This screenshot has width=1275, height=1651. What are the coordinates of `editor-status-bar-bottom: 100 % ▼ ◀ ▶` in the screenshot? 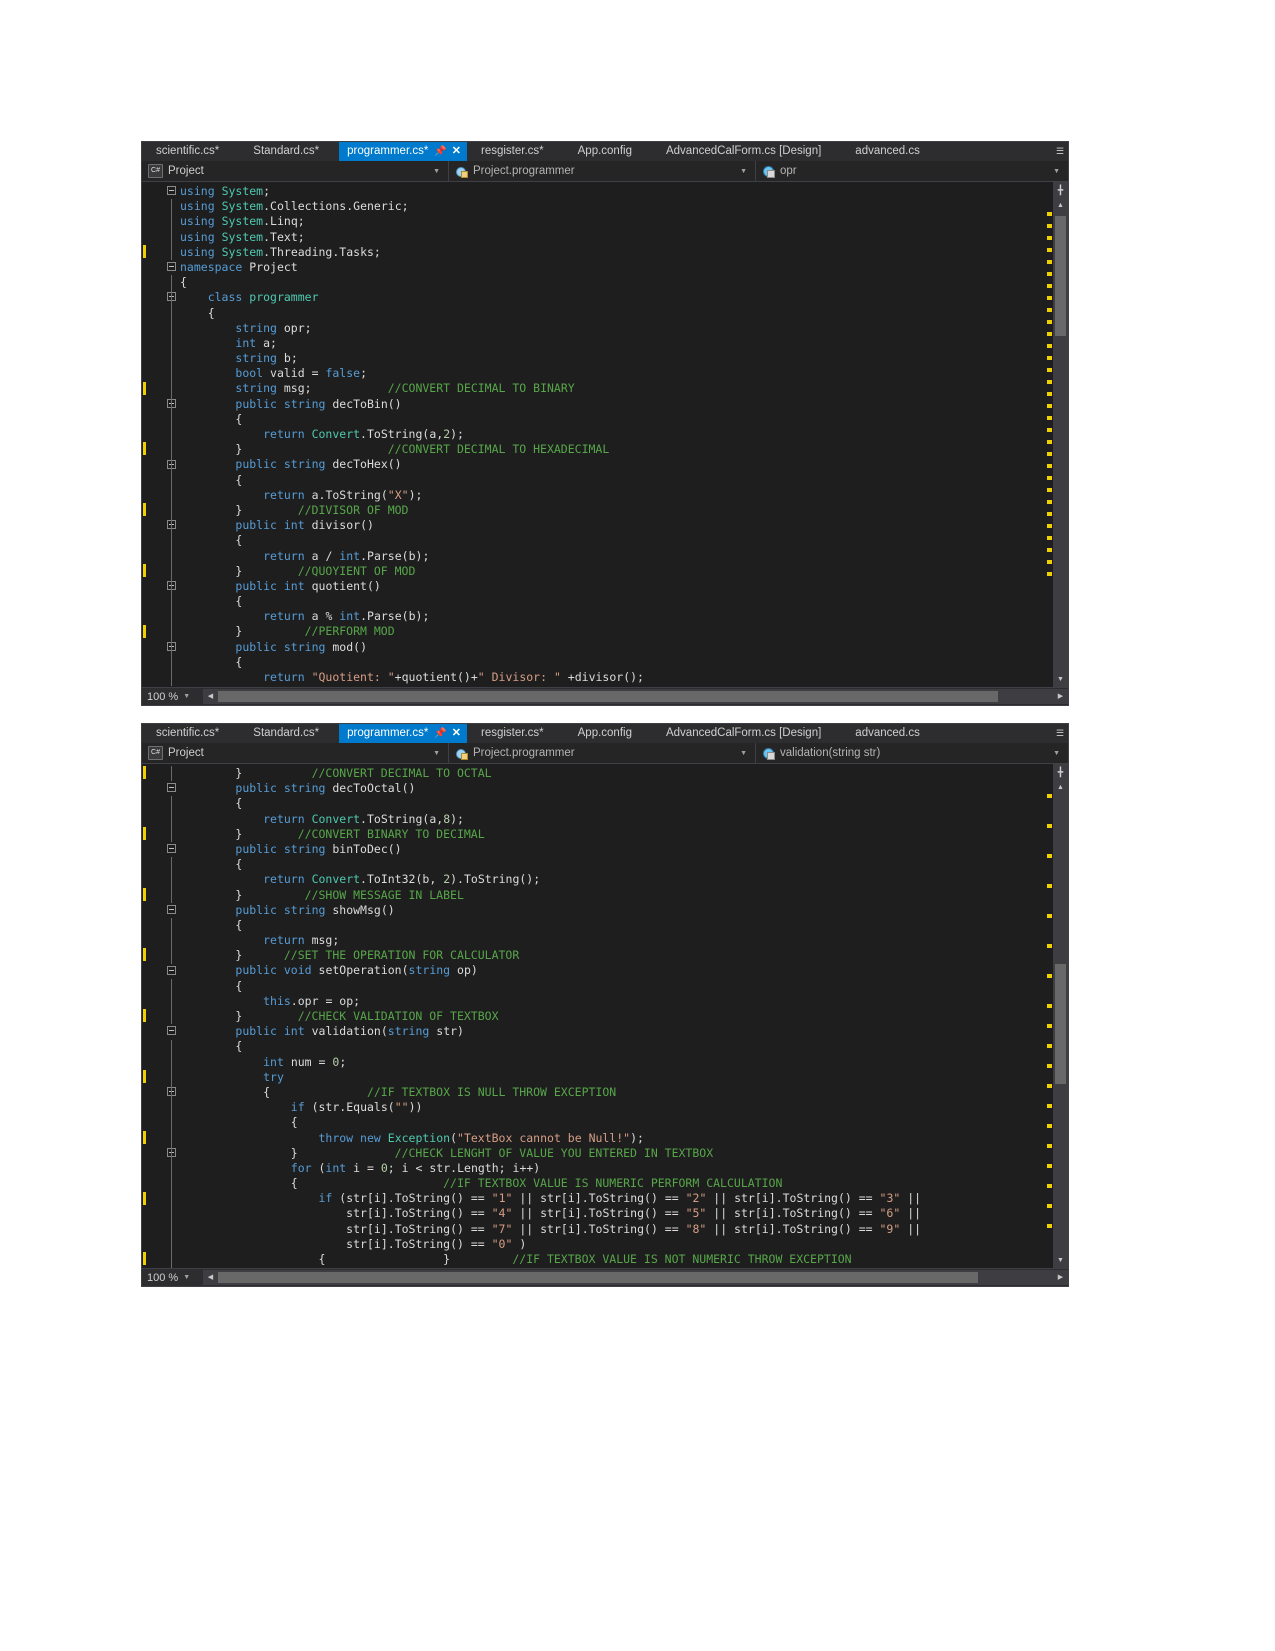 It's located at (605, 1277).